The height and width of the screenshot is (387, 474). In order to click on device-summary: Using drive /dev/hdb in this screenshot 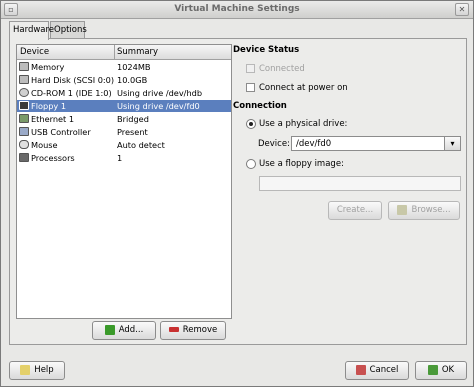, I will do `click(160, 93)`.